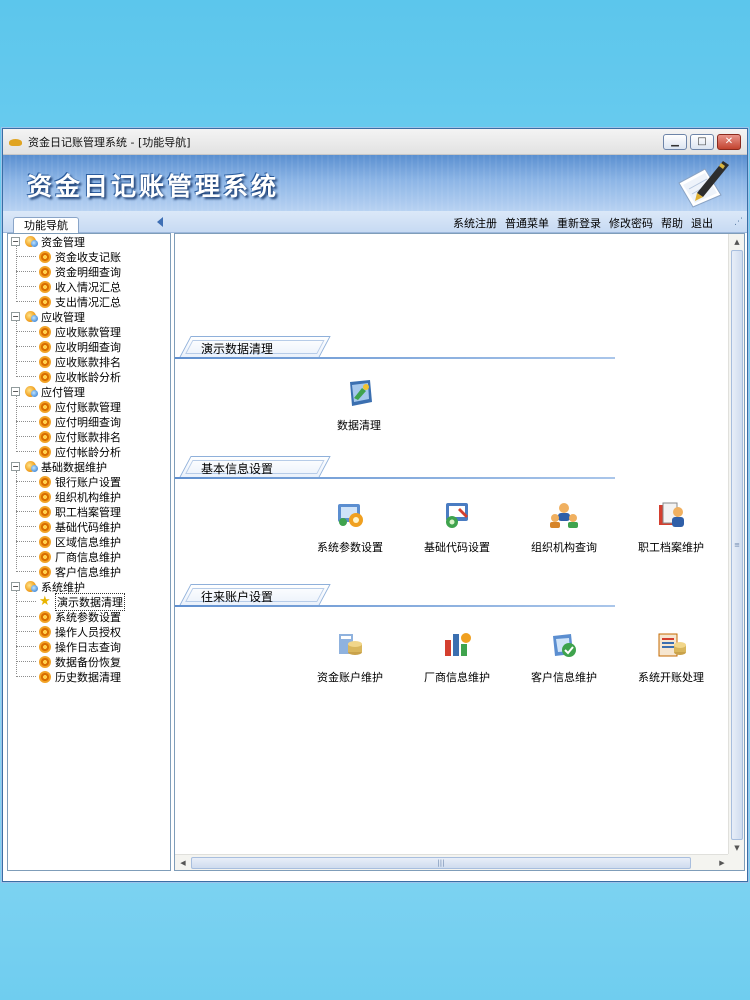 The width and height of the screenshot is (750, 1000). I want to click on scroll-thumb: ≡, so click(737, 545).